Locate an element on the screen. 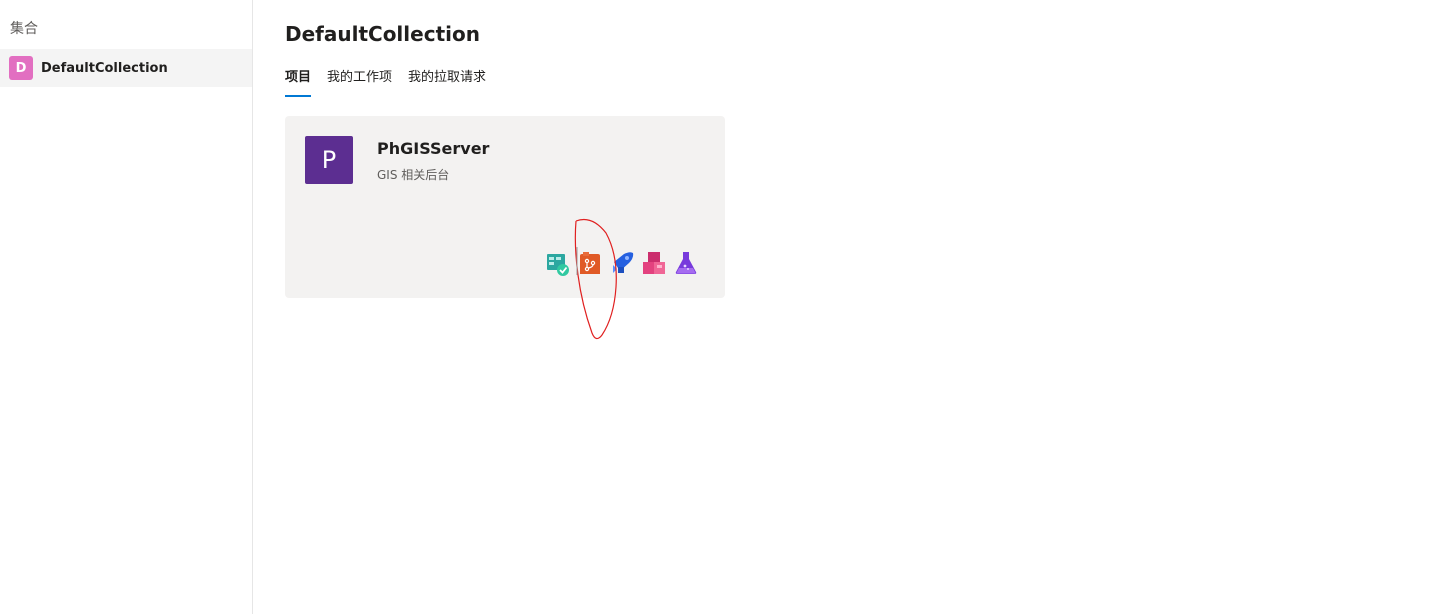 This screenshot has width=1446, height=614. collection-avatar: D is located at coordinates (21, 68).